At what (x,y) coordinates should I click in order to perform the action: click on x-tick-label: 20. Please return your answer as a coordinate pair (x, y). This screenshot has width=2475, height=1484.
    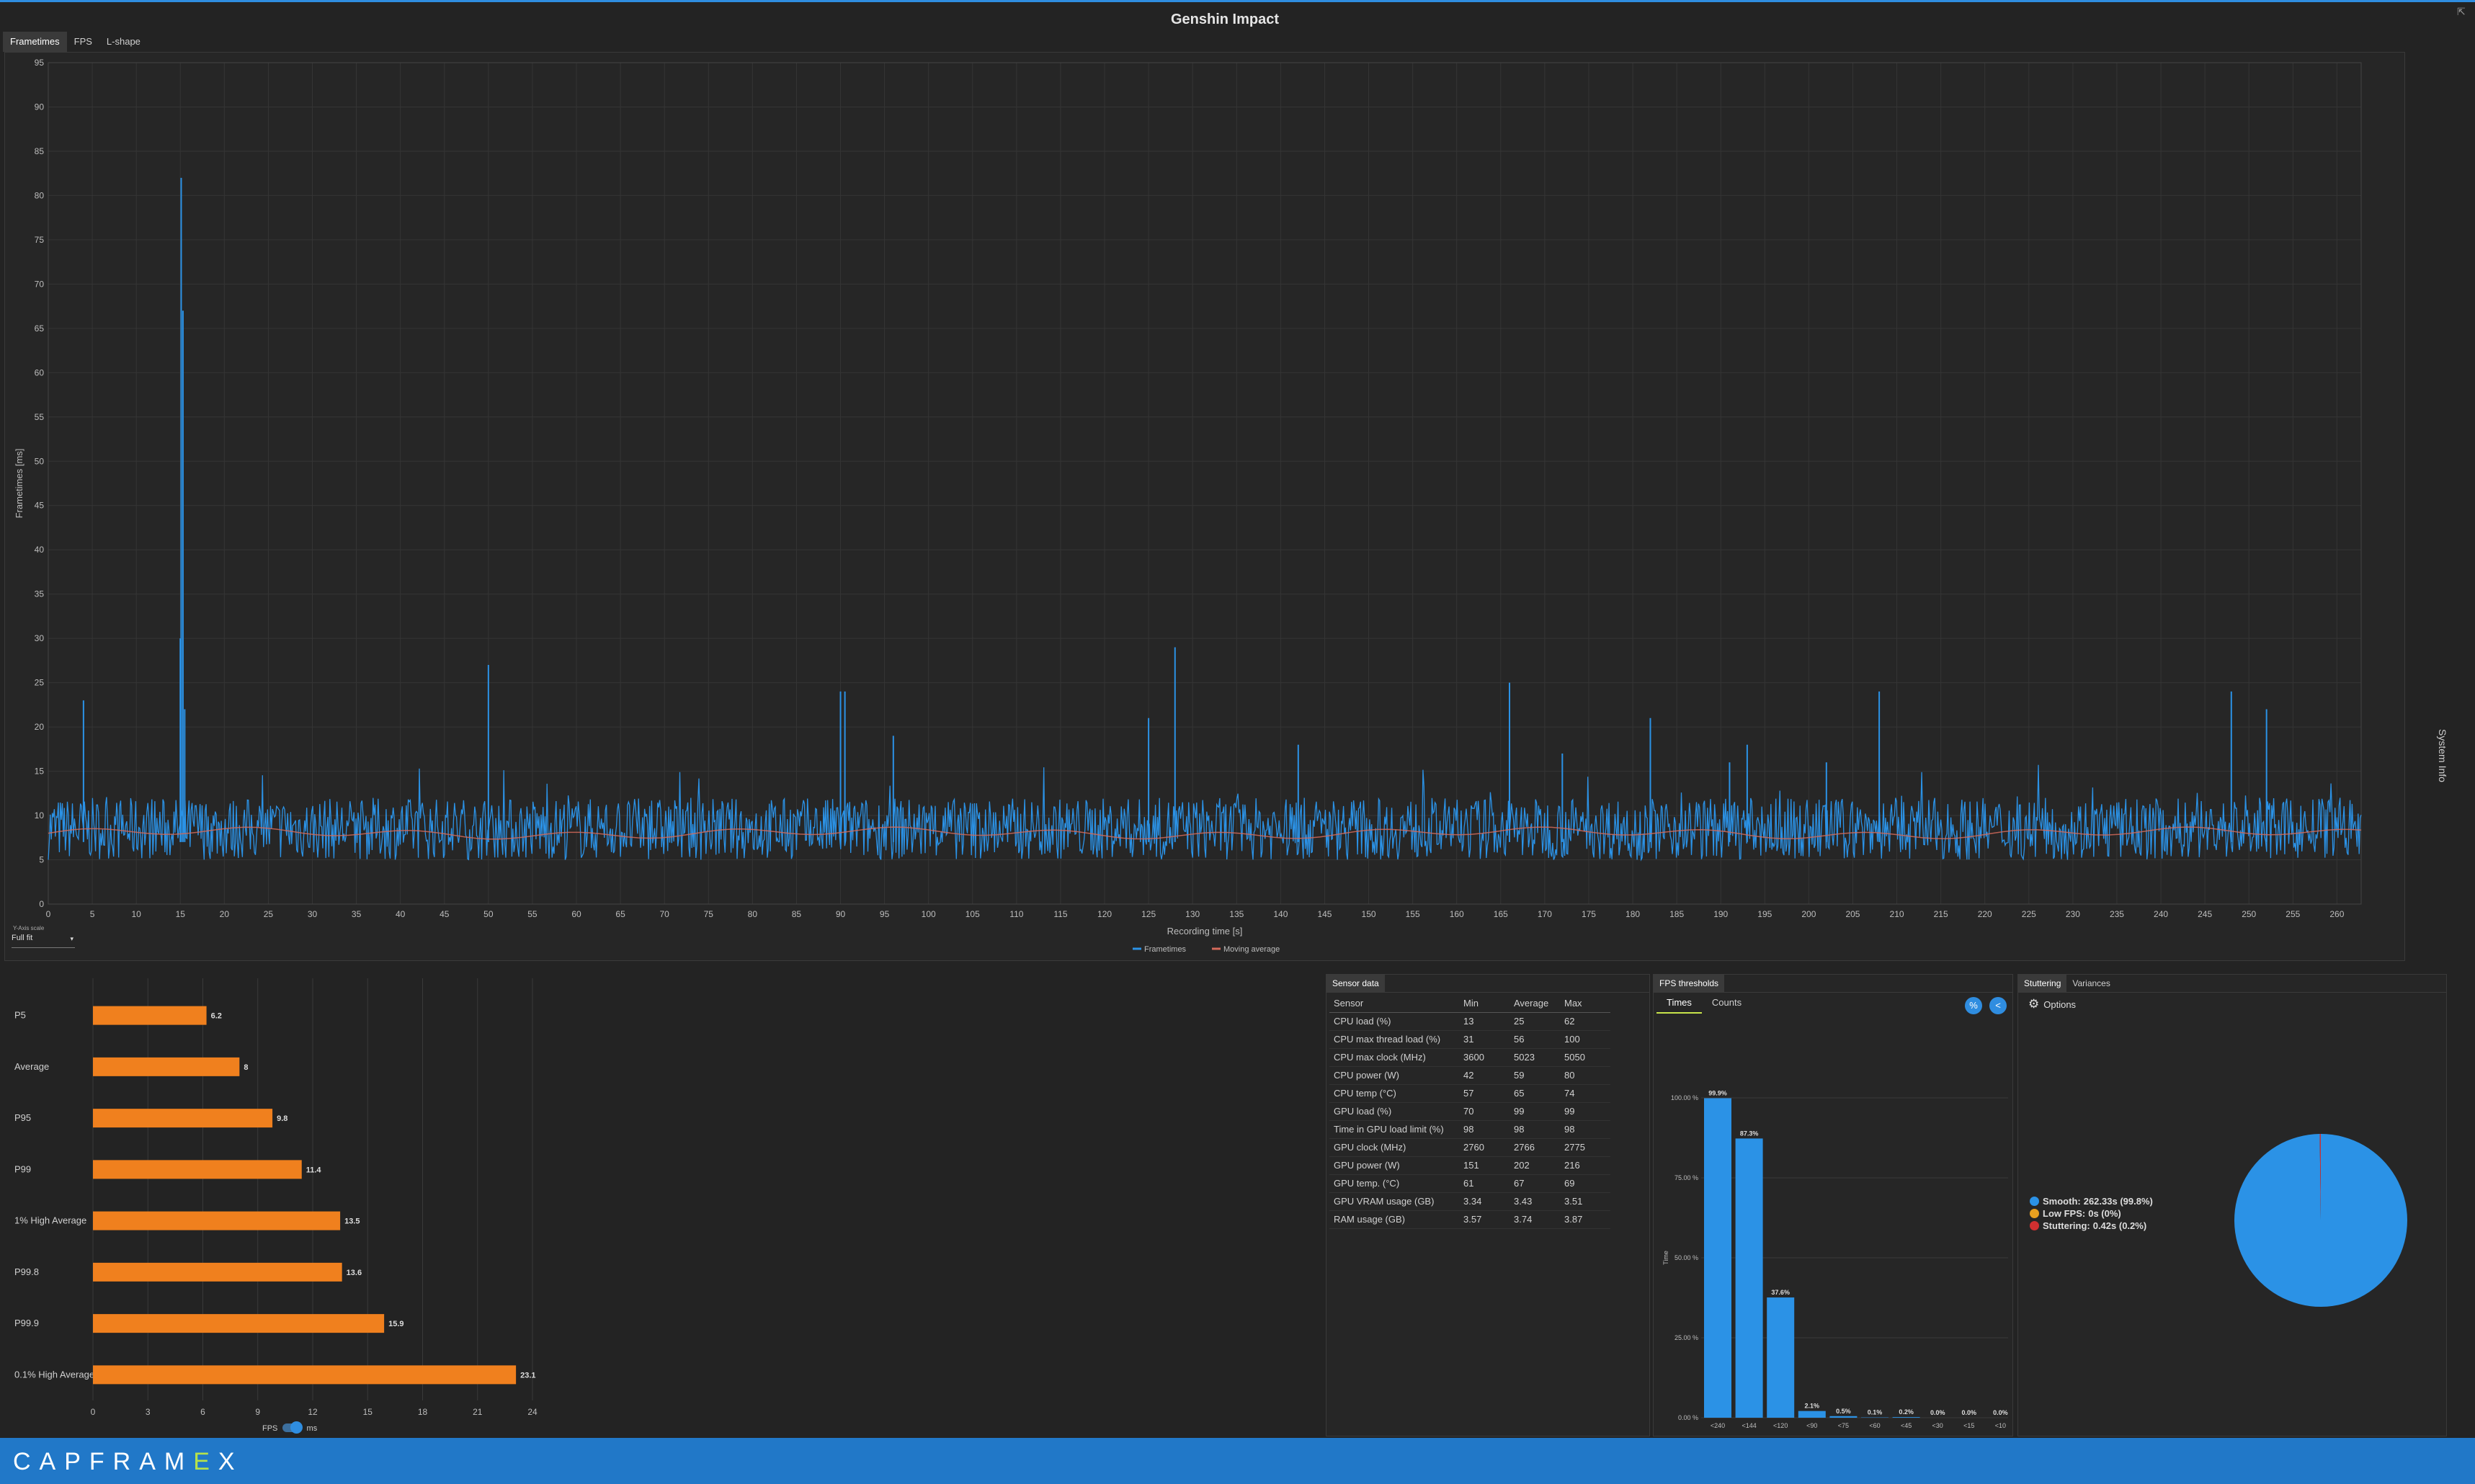
    Looking at the image, I should click on (225, 914).